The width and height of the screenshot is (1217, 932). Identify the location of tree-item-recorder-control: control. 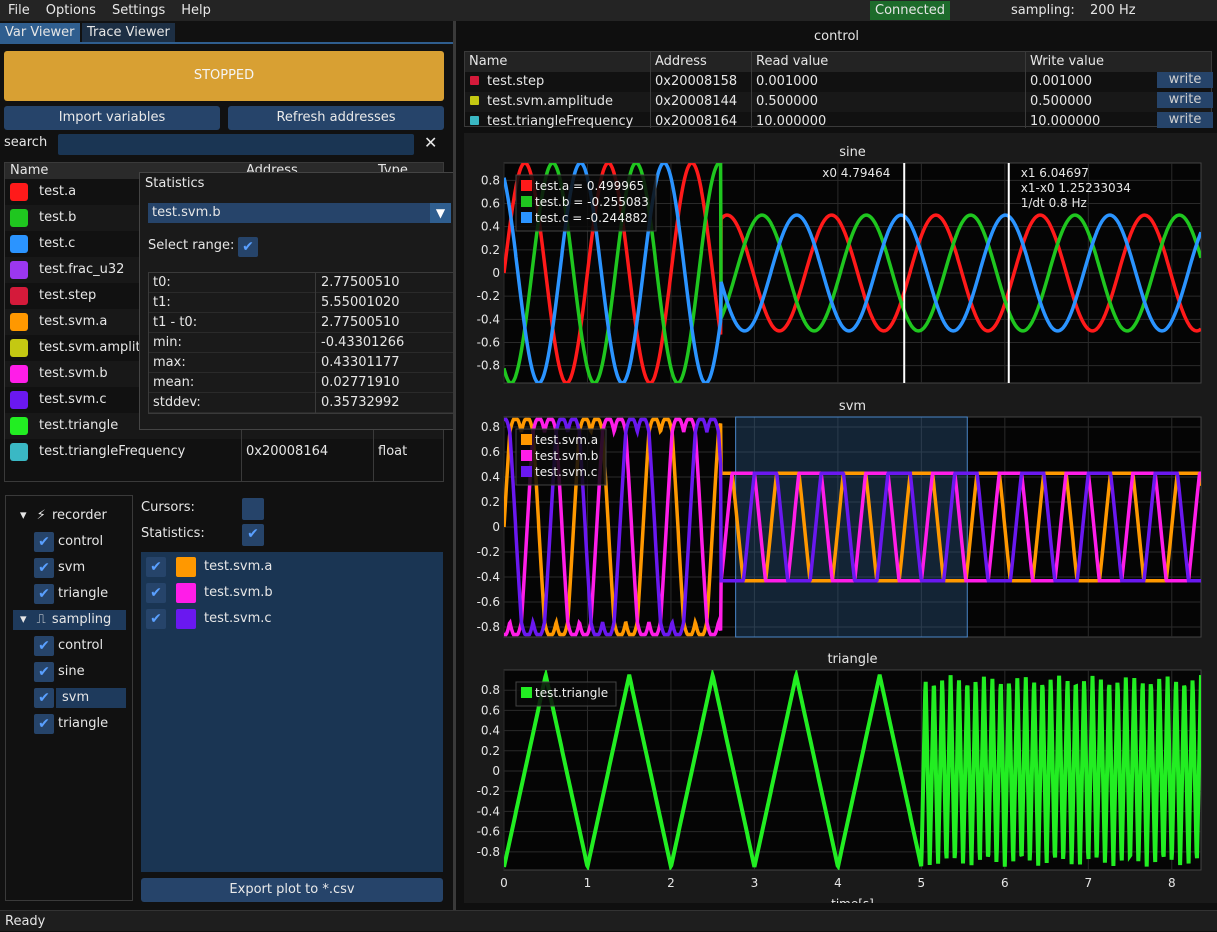
(80, 542).